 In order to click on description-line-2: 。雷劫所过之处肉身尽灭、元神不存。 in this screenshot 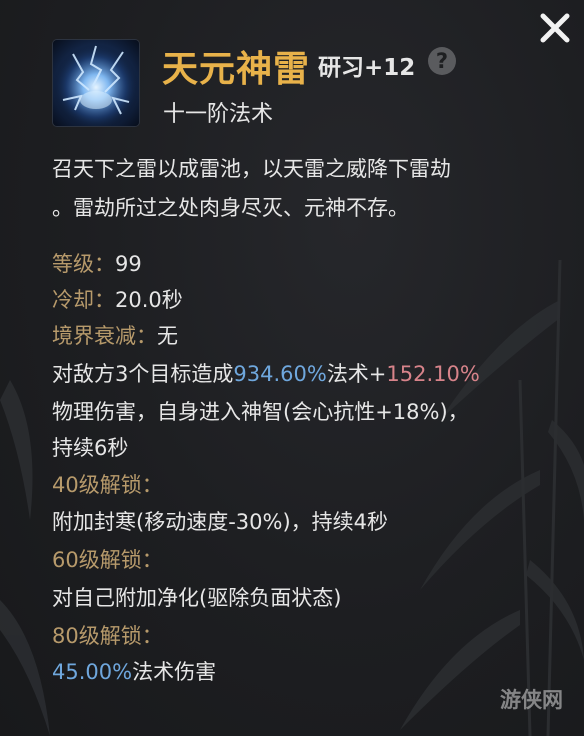, I will do `click(230, 208)`.